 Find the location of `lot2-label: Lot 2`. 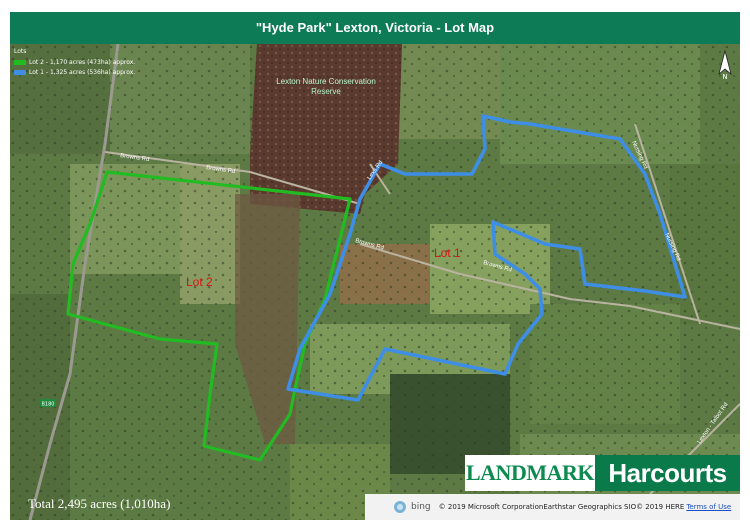

lot2-label: Lot 2 is located at coordinates (199, 282).